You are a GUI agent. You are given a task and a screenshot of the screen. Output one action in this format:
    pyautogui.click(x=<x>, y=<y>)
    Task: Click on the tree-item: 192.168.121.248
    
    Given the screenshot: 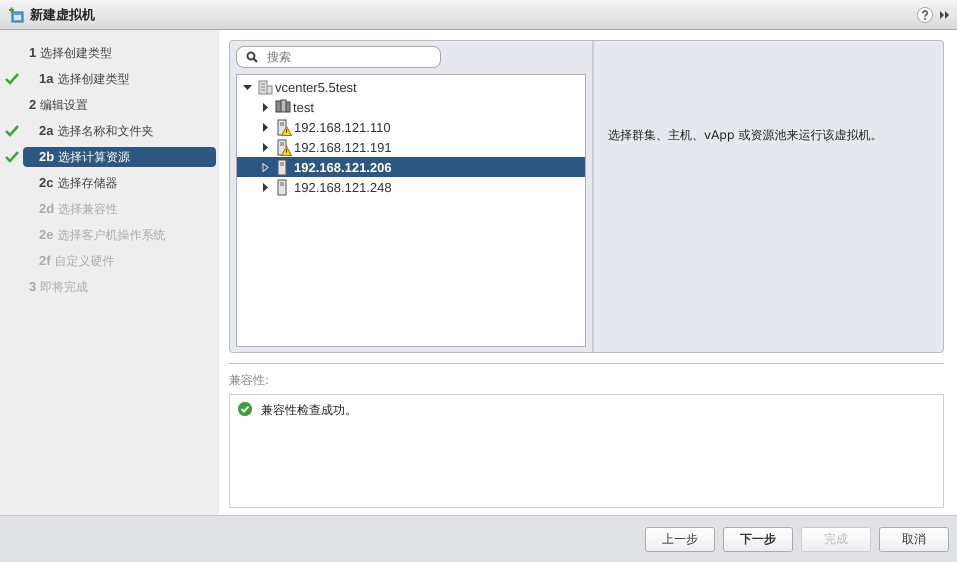 What is the action you would take?
    pyautogui.click(x=411, y=187)
    